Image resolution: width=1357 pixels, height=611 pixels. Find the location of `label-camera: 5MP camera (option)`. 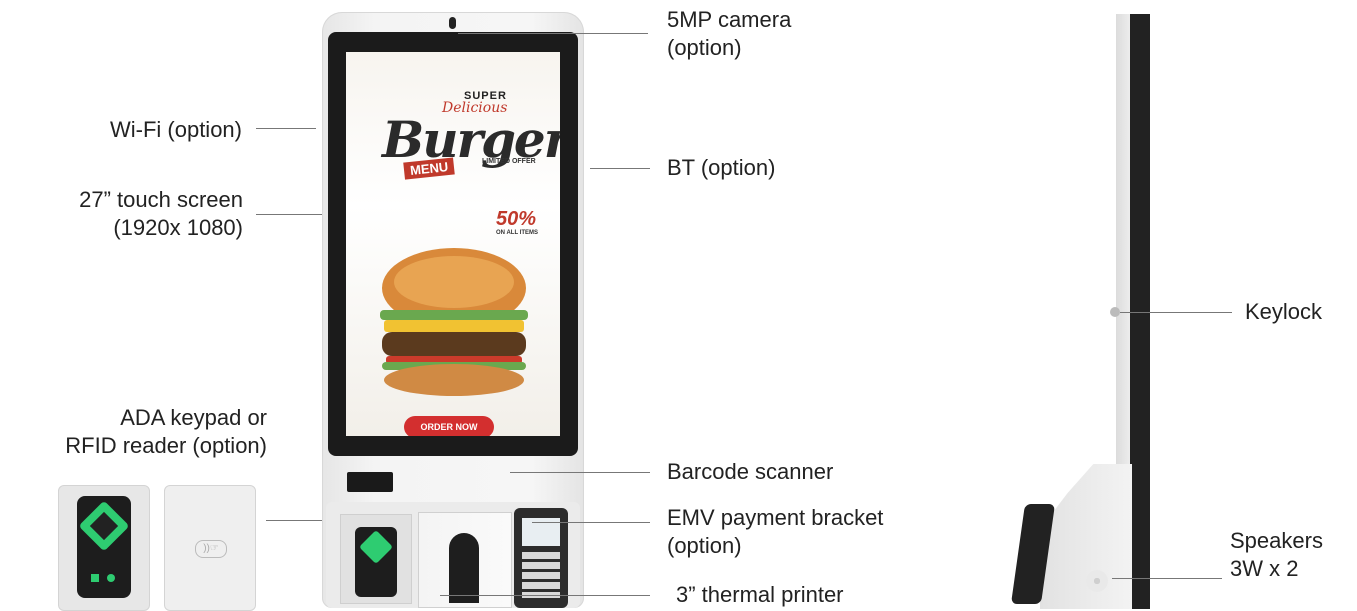

label-camera: 5MP camera (option) is located at coordinates (729, 34).